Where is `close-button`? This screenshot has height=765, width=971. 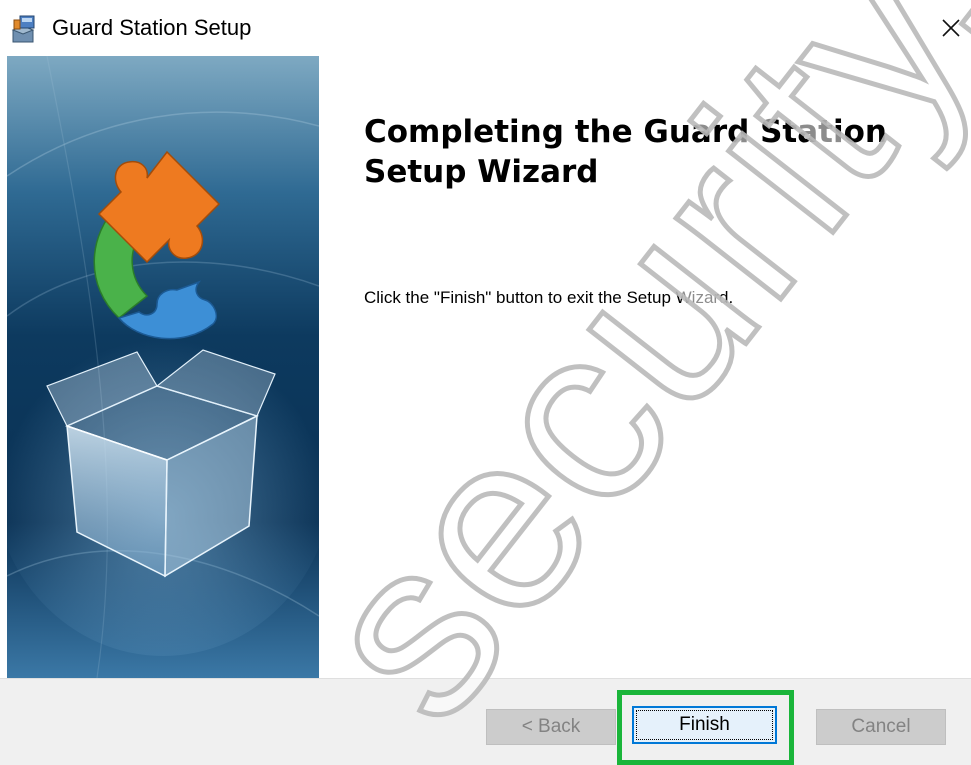
close-button is located at coordinates (950, 28).